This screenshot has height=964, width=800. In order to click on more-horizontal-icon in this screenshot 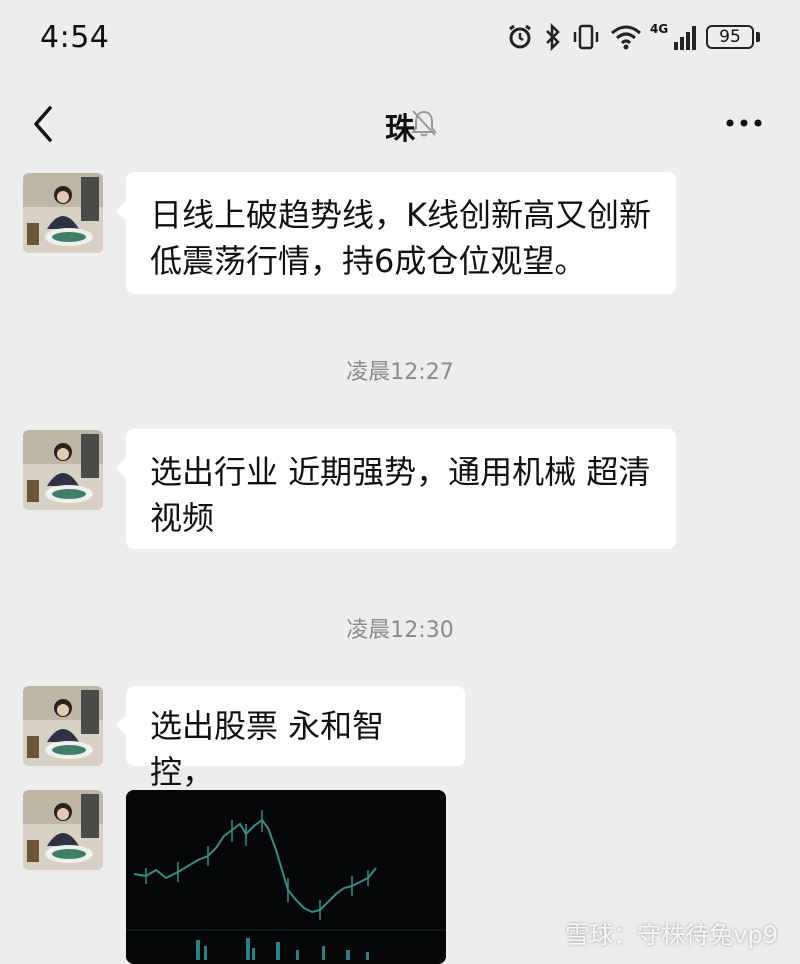, I will do `click(744, 123)`.